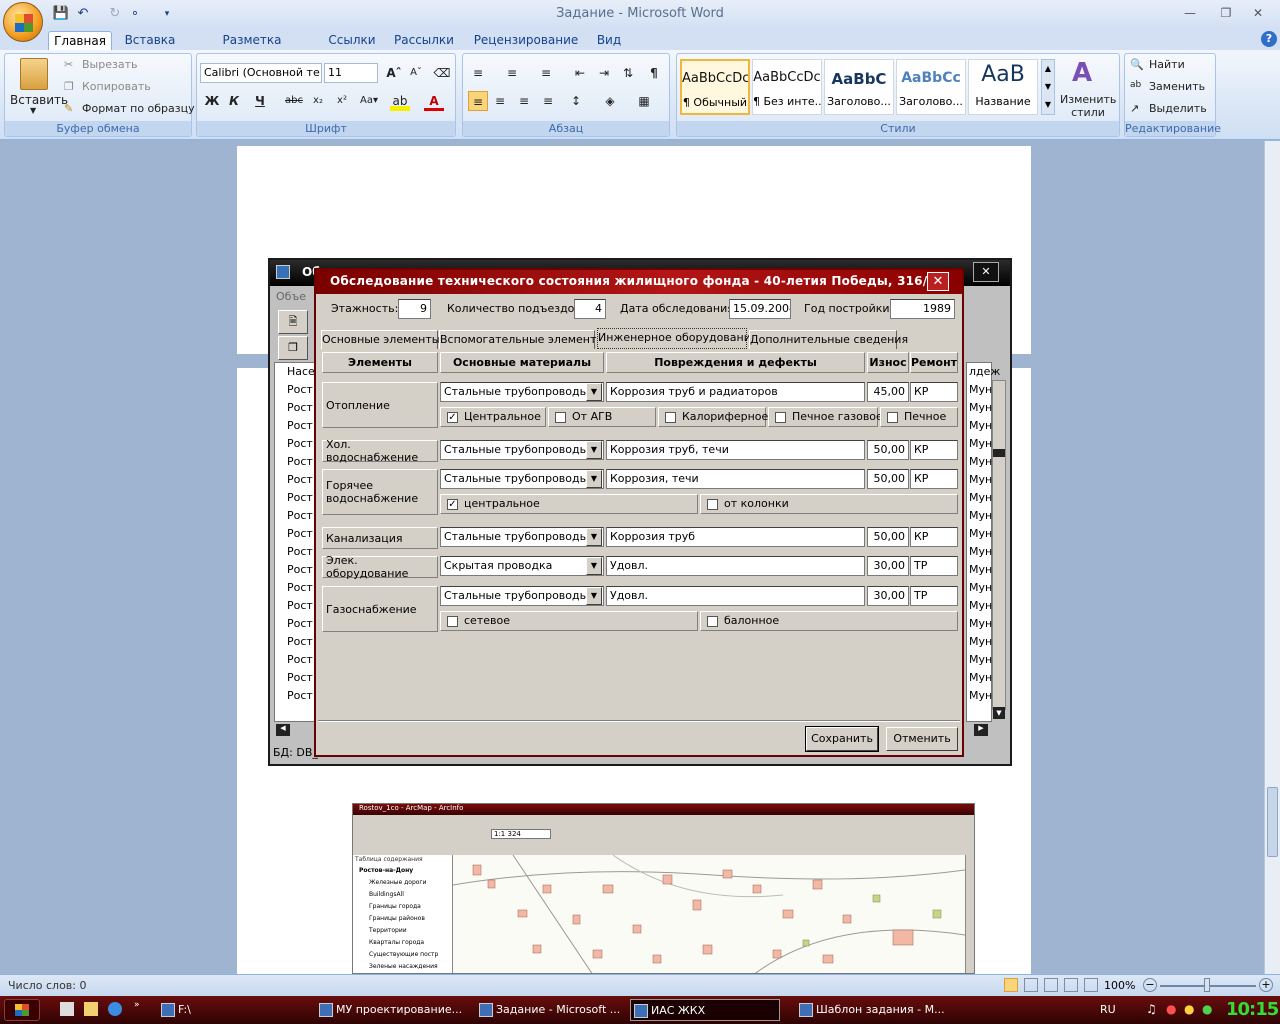 Image resolution: width=1280 pixels, height=1024 pixels. I want to click on style-title: AaB Название, so click(1003, 87).